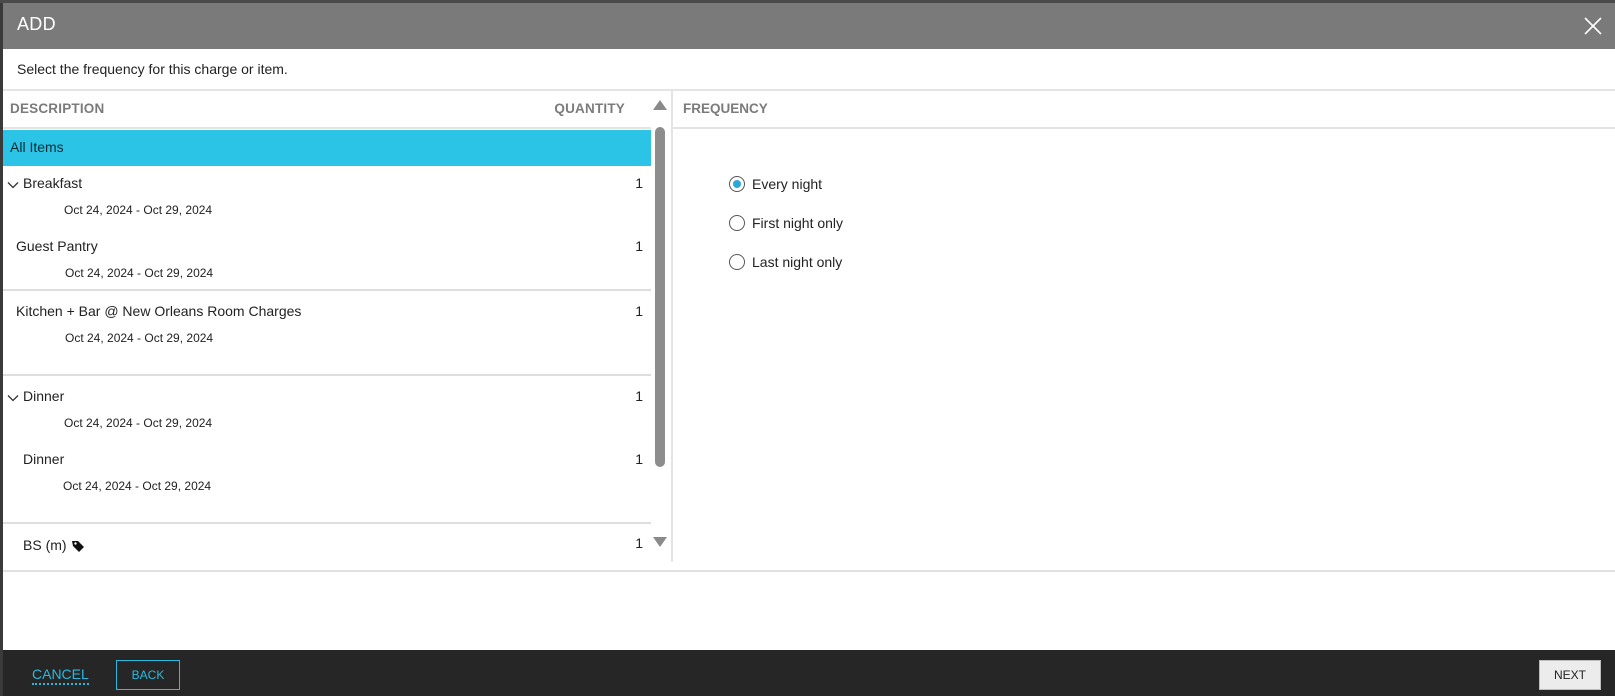 Image resolution: width=1615 pixels, height=696 pixels. I want to click on cancel-link: CANCEL, so click(60, 675).